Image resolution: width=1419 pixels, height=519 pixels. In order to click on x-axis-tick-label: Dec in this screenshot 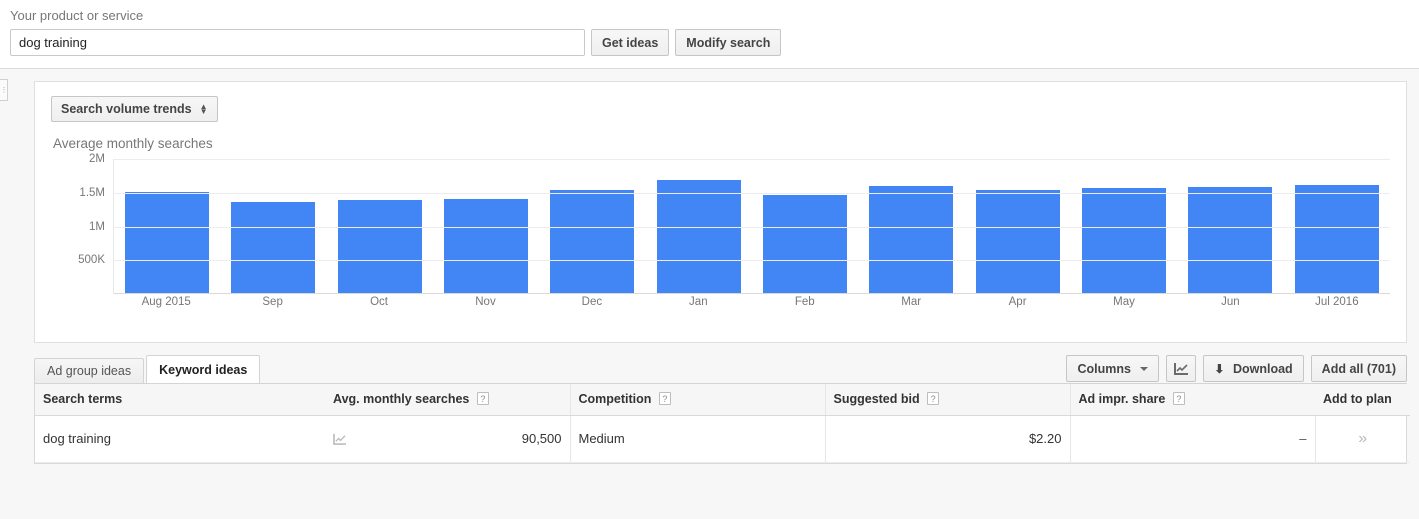, I will do `click(592, 302)`.